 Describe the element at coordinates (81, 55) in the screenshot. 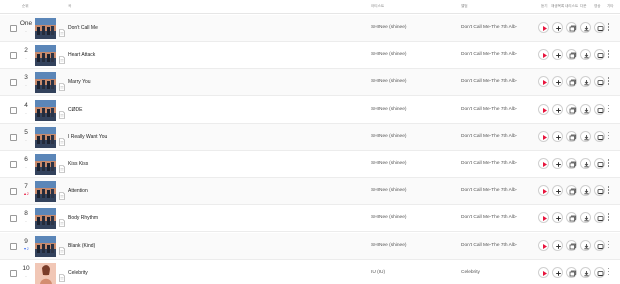

I see `track-title: Heart Attack` at that location.